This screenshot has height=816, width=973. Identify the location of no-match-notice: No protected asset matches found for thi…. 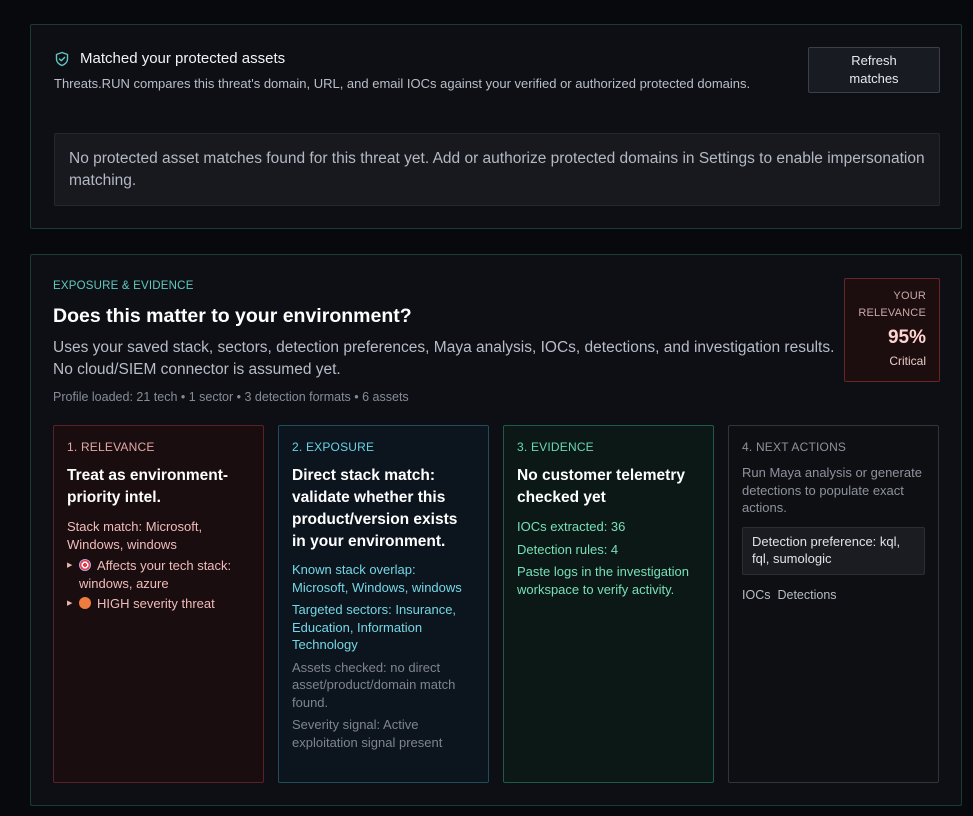
(497, 169).